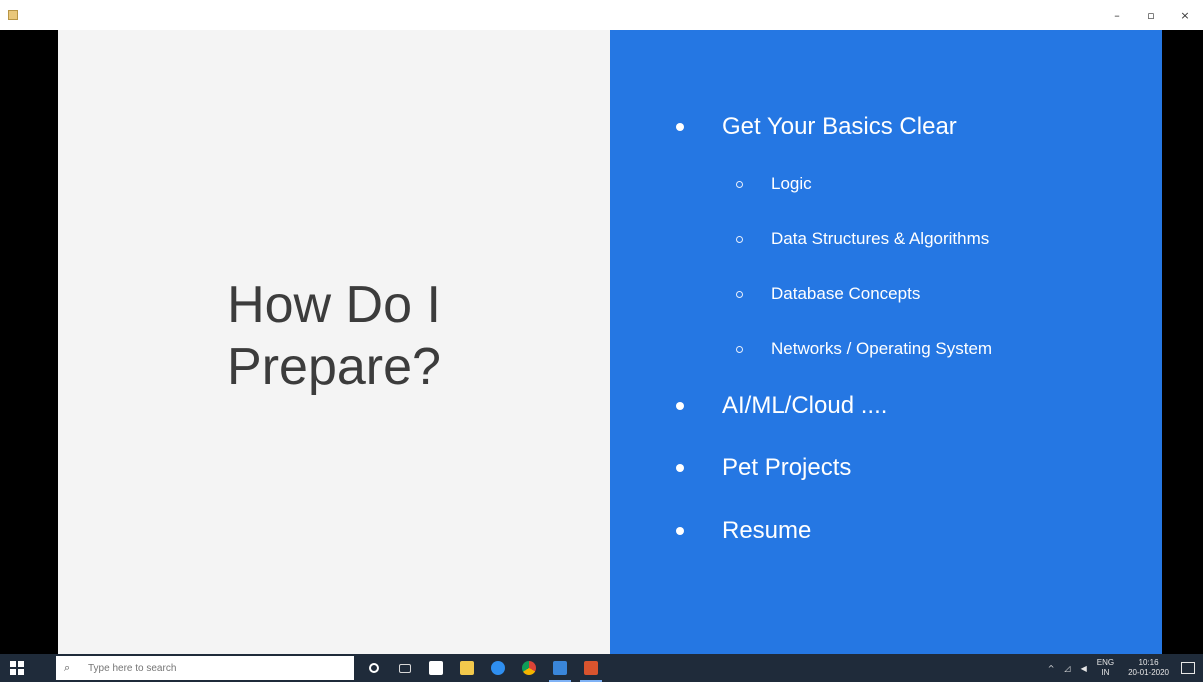  What do you see at coordinates (1105, 672) in the screenshot?
I see `keyboard-layout-label: IN` at bounding box center [1105, 672].